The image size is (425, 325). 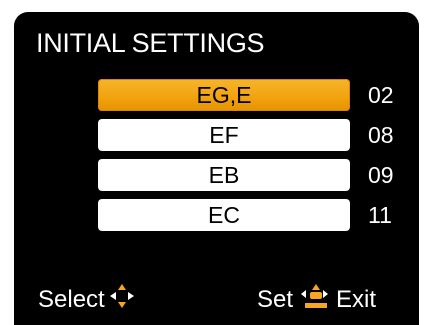 What do you see at coordinates (150, 43) in the screenshot?
I see `screen-title: INITIAL SETTINGS` at bounding box center [150, 43].